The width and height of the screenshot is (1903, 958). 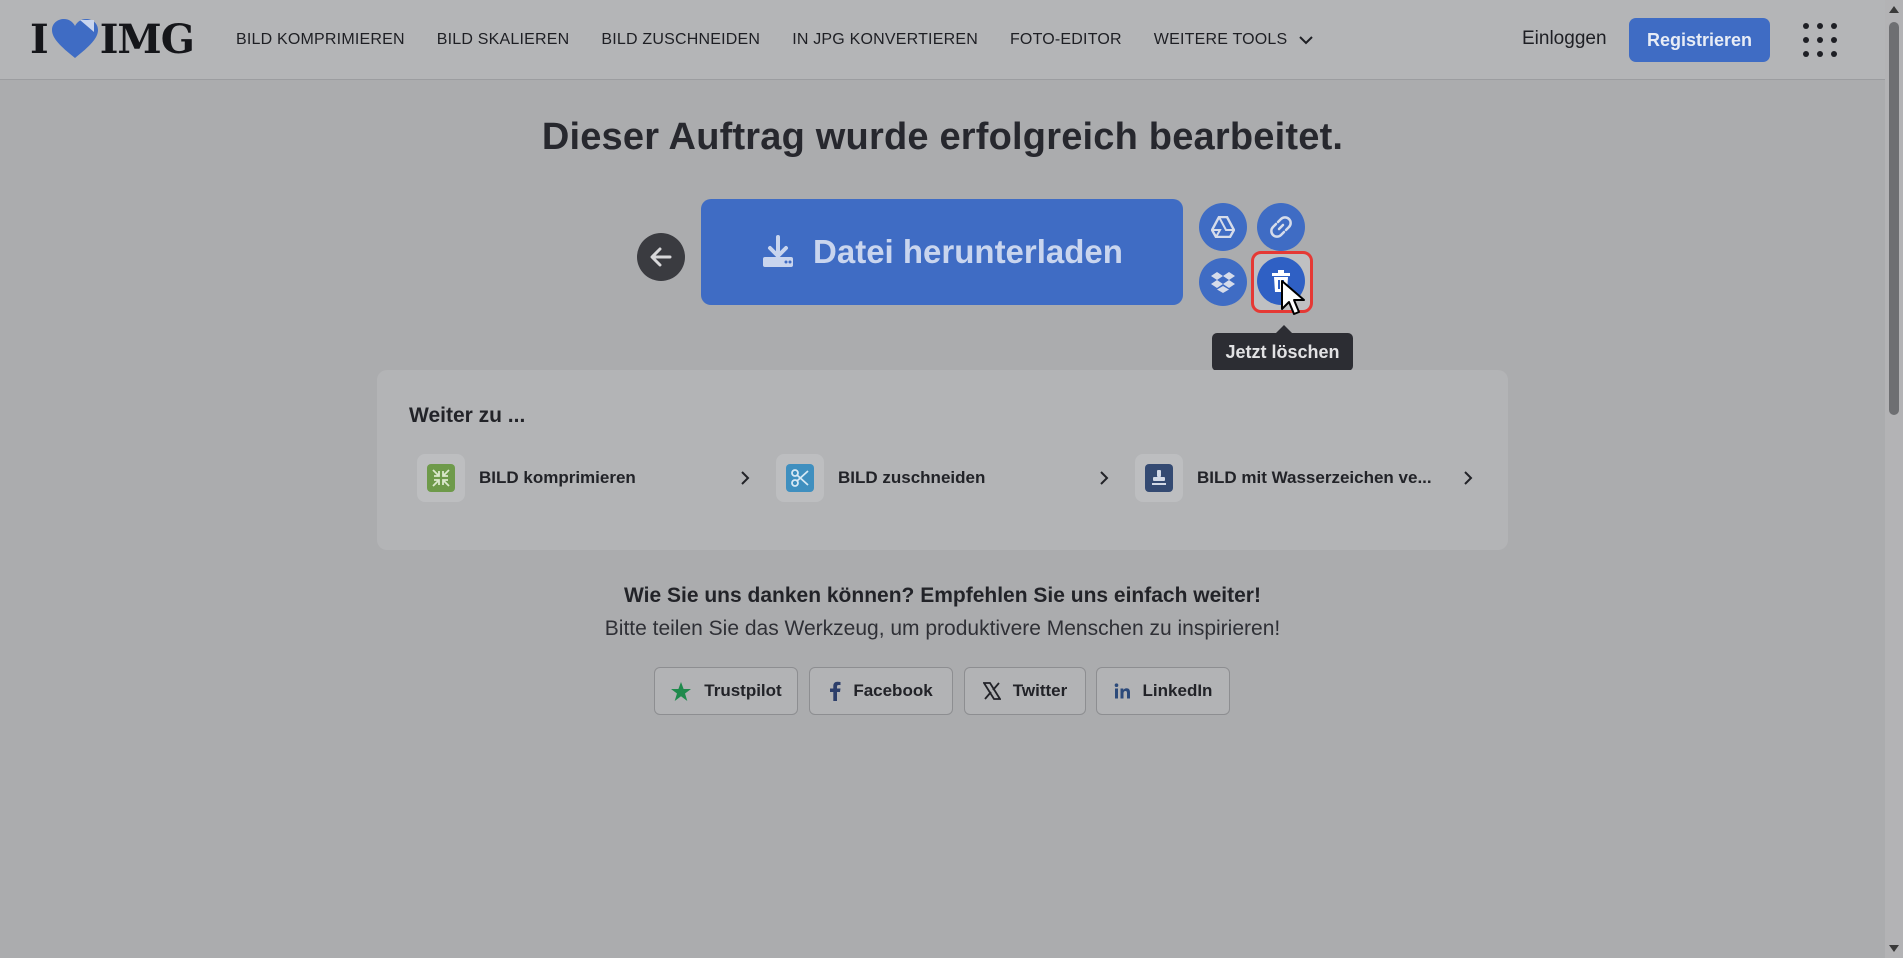 I want to click on nav-more-tools-label: WEITERE TOOLS, so click(x=1220, y=39).